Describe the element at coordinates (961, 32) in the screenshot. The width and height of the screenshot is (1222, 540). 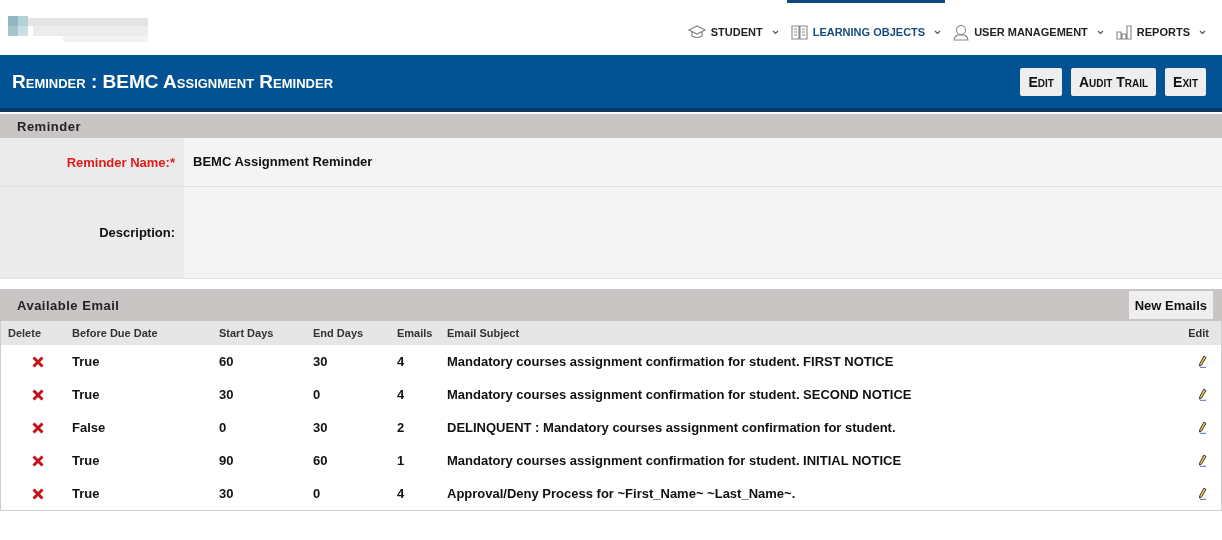
I see `user-icon` at that location.